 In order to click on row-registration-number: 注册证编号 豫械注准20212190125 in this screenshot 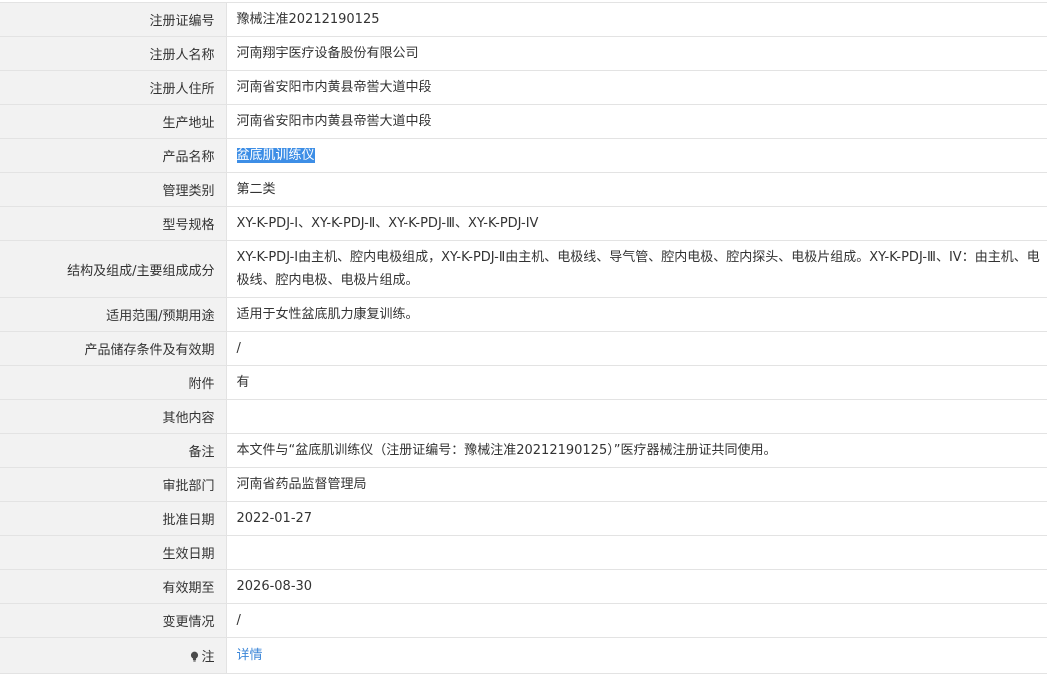, I will do `click(523, 19)`.